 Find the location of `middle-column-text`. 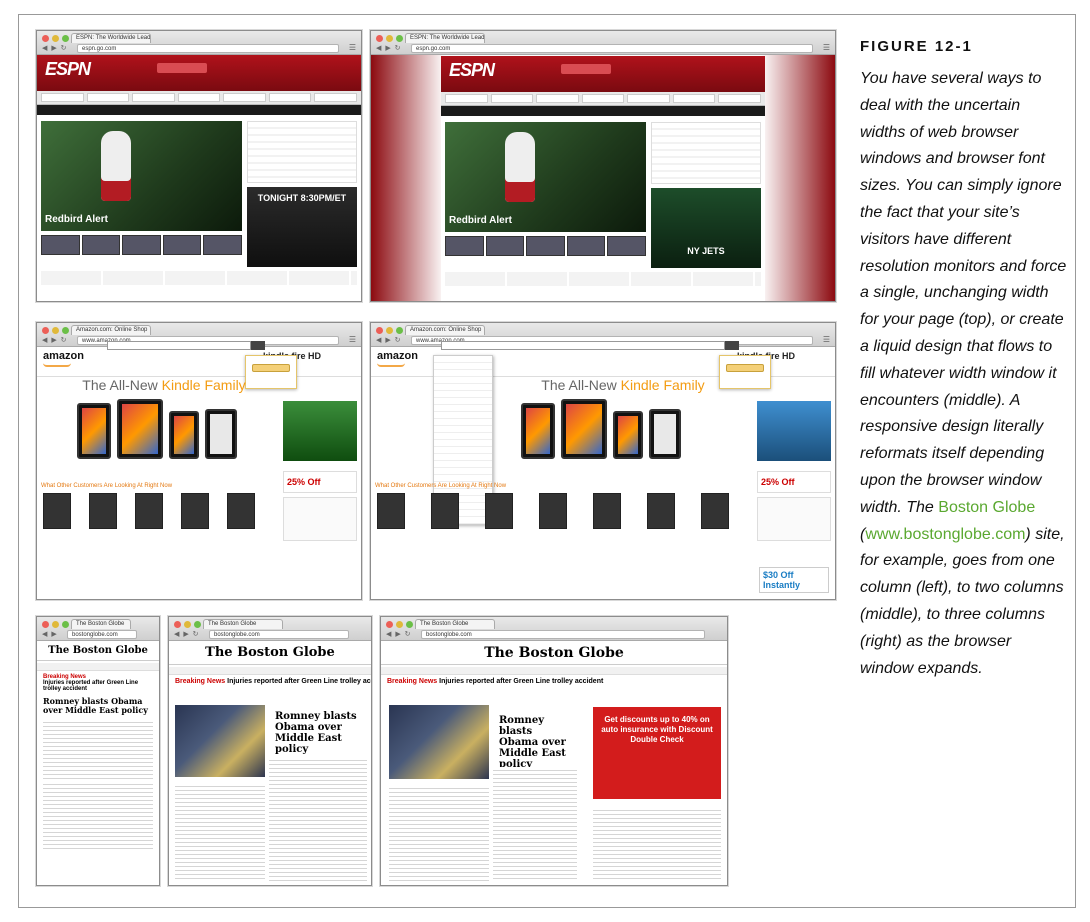

middle-column-text is located at coordinates (535, 824).